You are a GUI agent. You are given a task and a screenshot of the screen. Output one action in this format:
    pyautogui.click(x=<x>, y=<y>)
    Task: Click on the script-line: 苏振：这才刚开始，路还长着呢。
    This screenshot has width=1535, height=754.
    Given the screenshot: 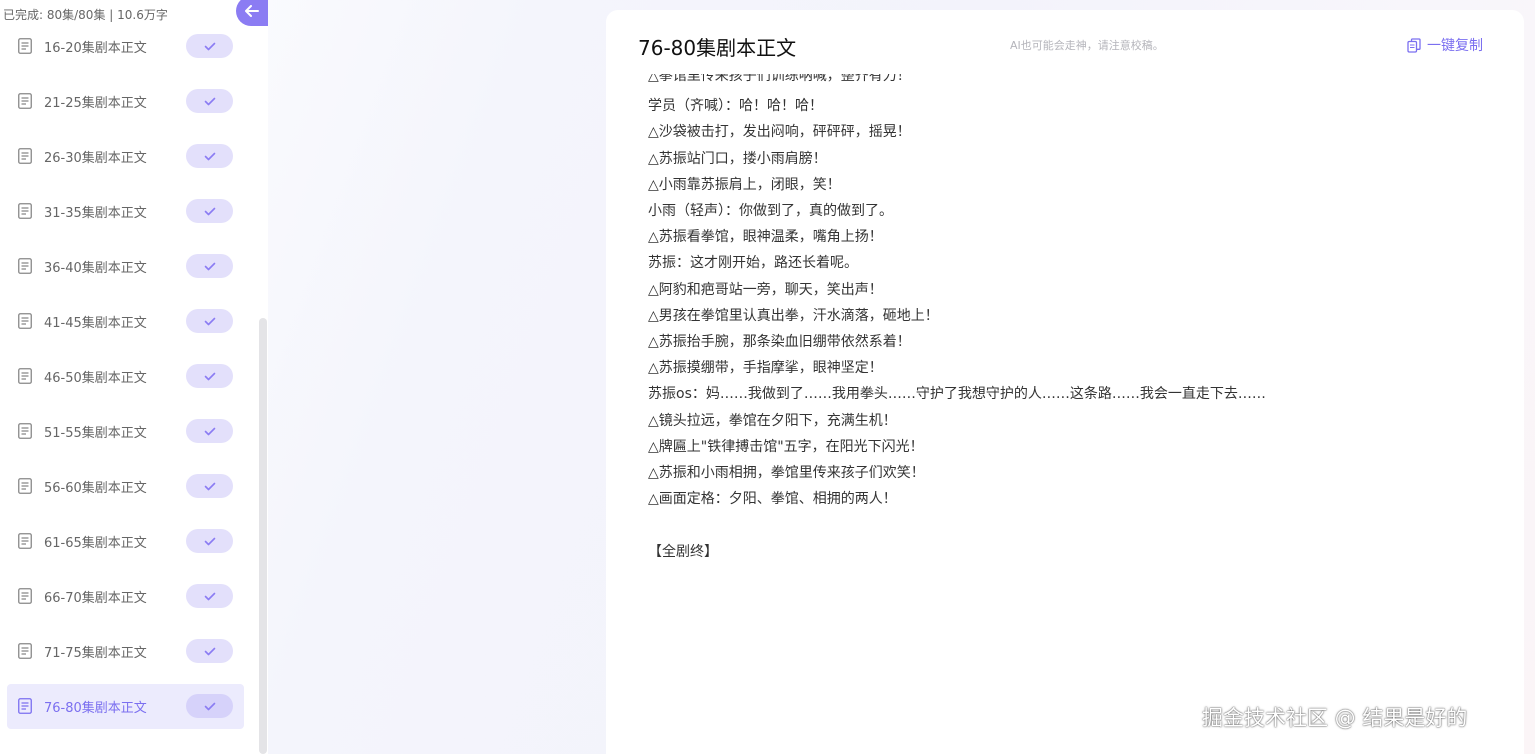 What is the action you would take?
    pyautogui.click(x=753, y=263)
    